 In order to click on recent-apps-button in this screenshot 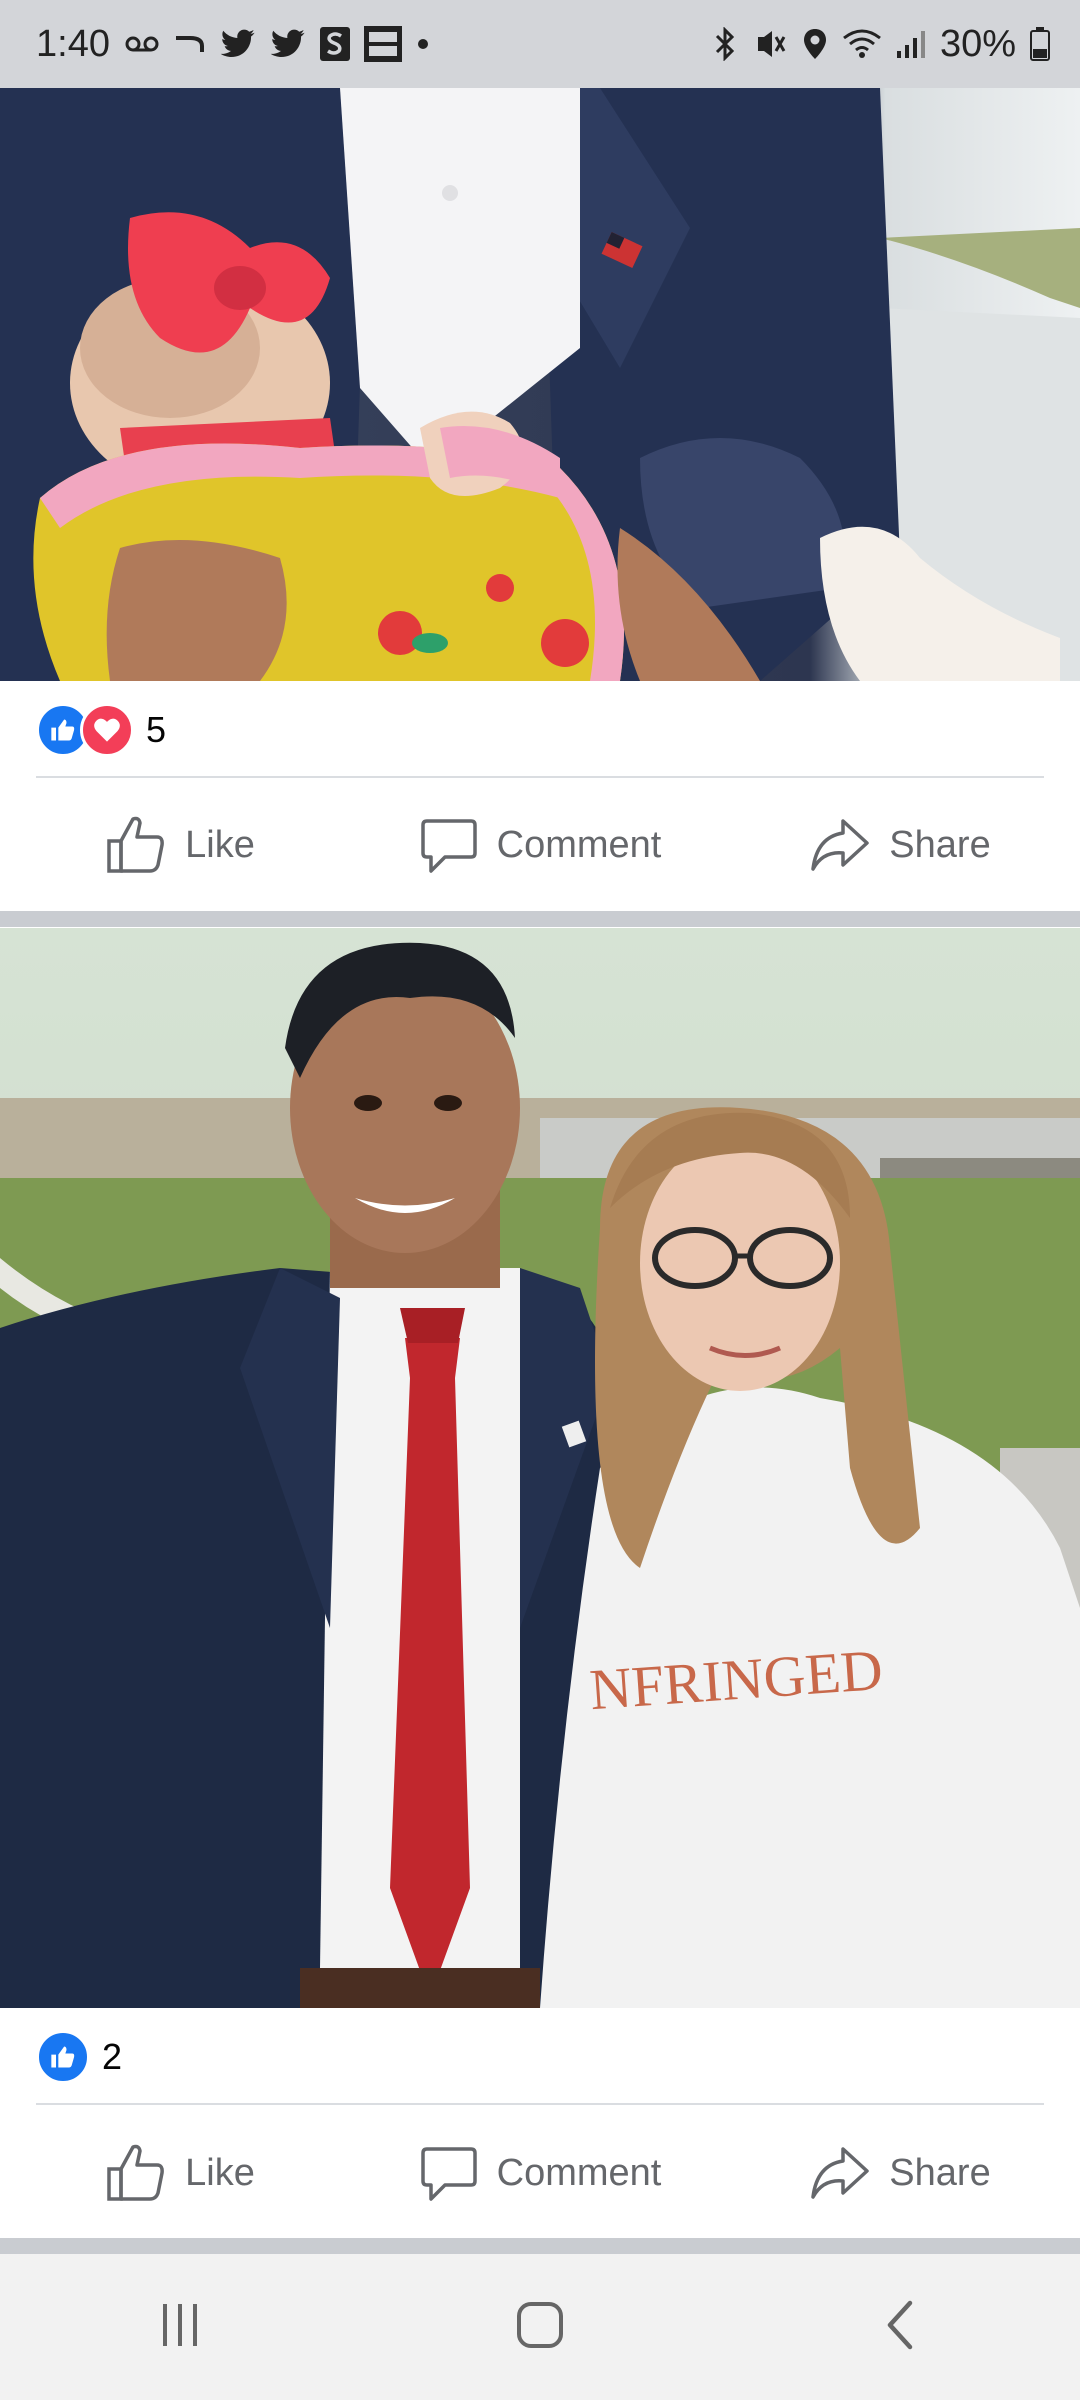, I will do `click(180, 2327)`.